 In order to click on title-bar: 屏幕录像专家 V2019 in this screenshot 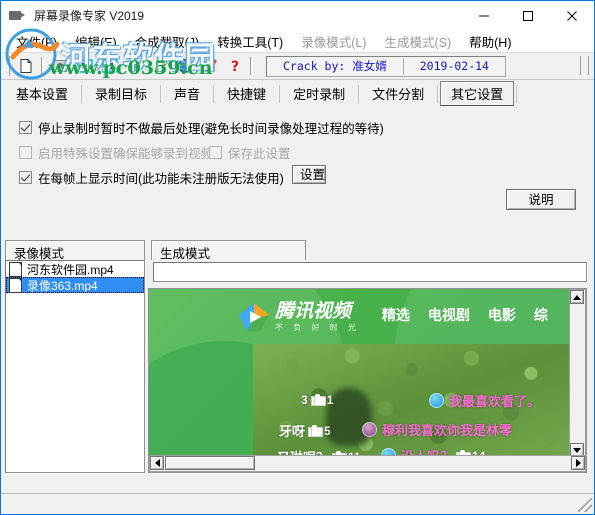, I will do `click(297, 15)`.